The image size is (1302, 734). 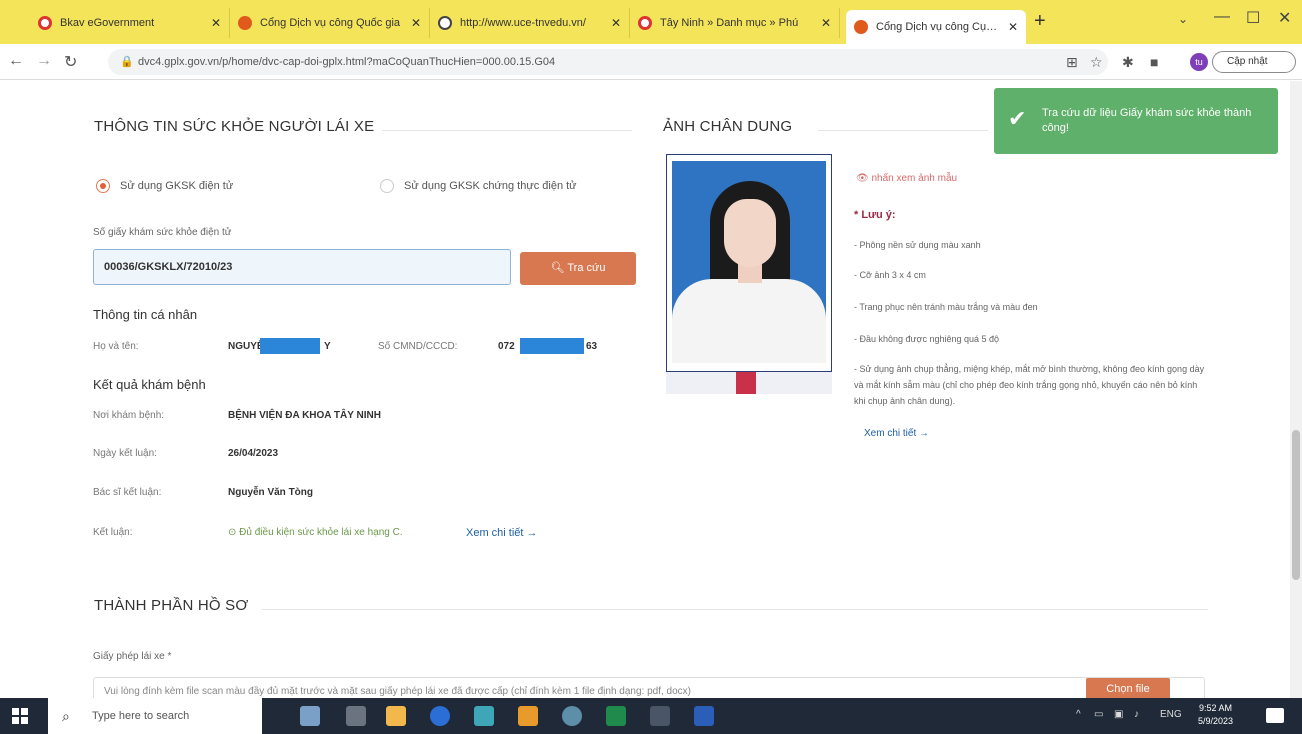 I want to click on sidepanel-icon: ■, so click(x=1154, y=62).